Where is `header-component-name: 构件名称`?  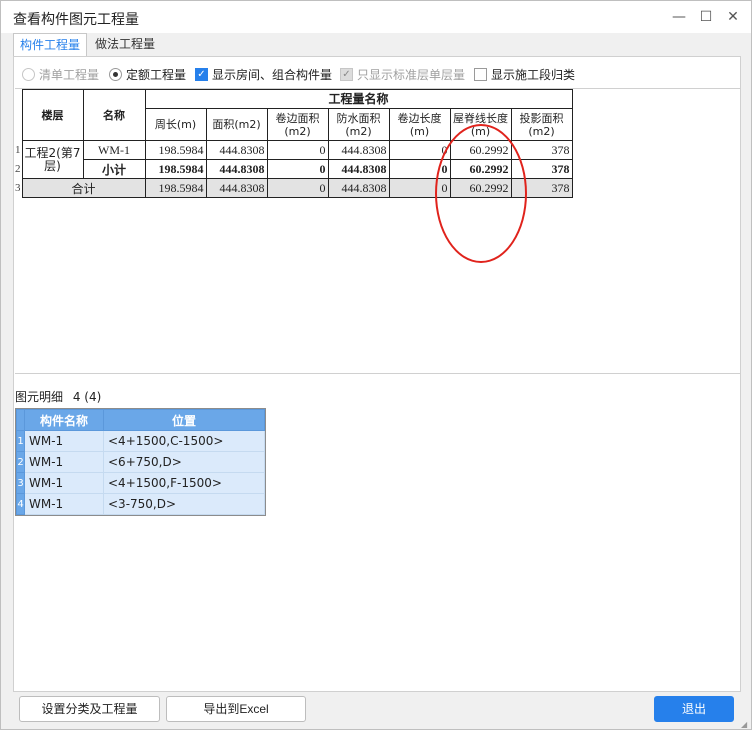
header-component-name: 构件名称 is located at coordinates (64, 420).